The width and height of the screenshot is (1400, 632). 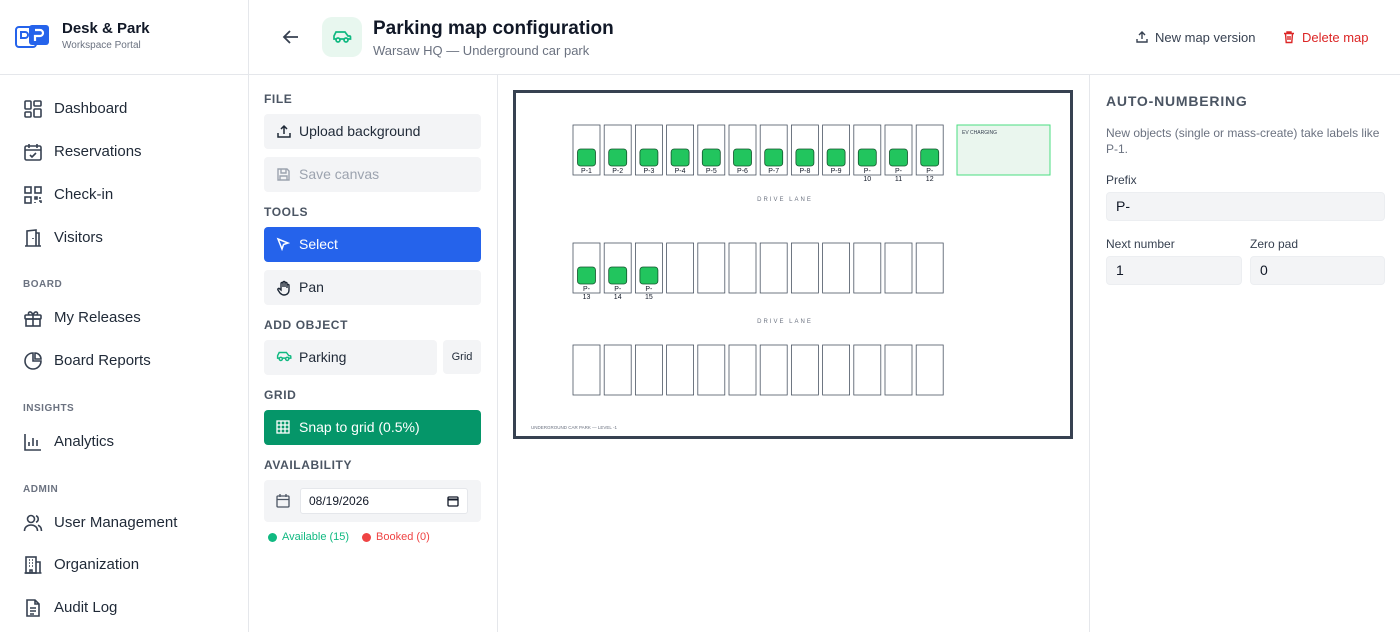 I want to click on door-icon, so click(x=33, y=238).